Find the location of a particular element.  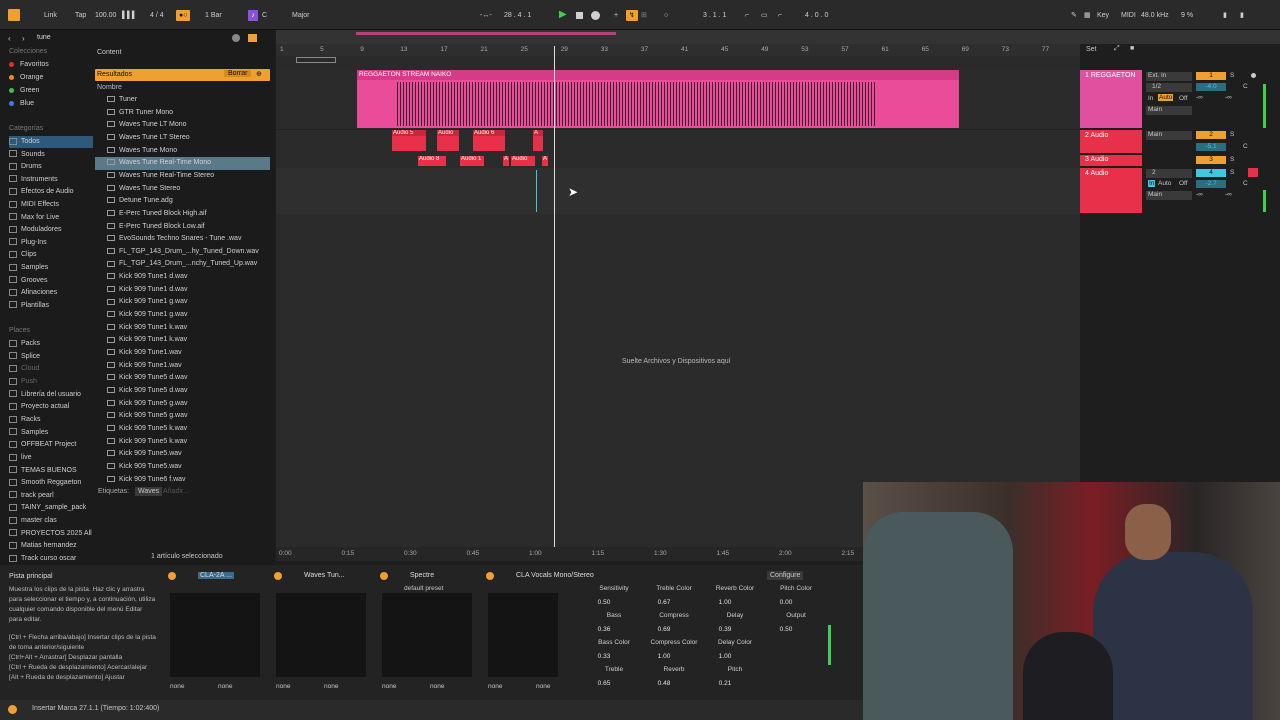

track-name: 2 Audio is located at coordinates (1096, 135).